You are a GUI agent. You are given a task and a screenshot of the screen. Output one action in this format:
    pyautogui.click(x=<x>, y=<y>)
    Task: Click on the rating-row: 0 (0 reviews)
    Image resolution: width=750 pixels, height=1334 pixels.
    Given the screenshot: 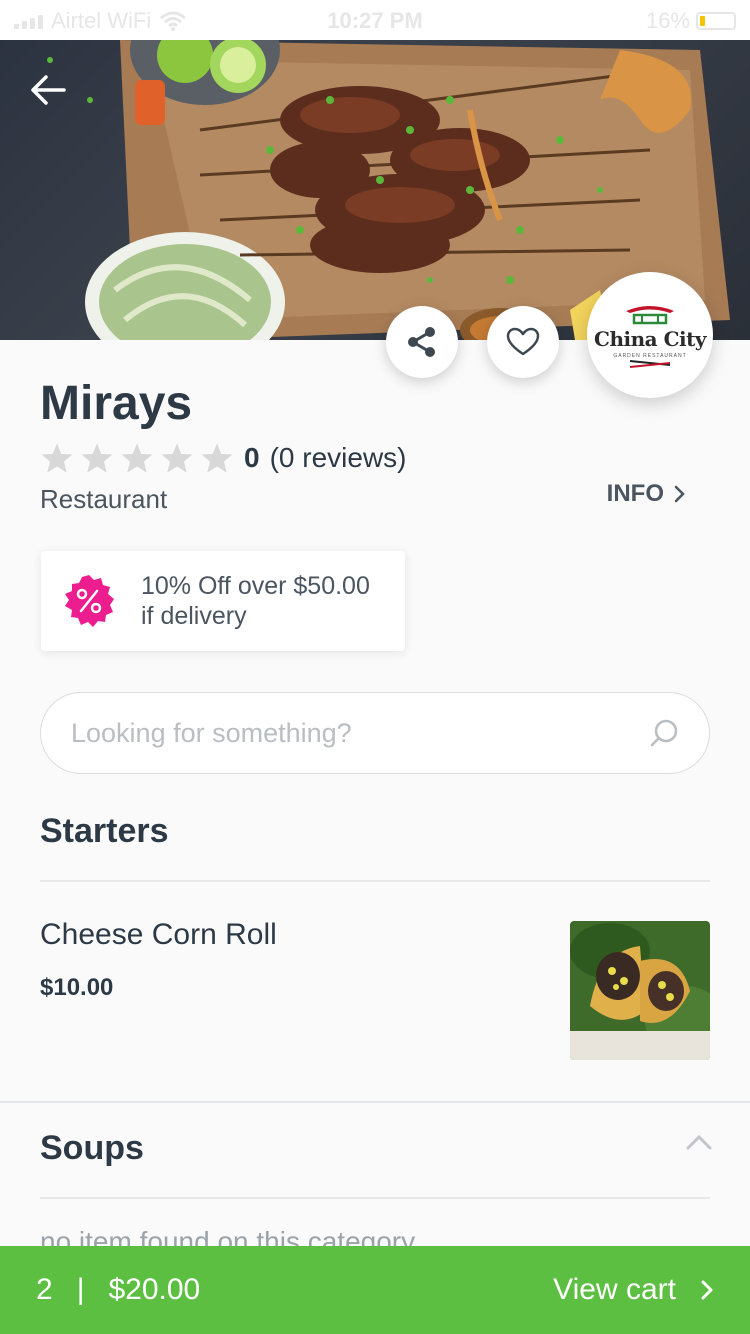 What is the action you would take?
    pyautogui.click(x=223, y=458)
    